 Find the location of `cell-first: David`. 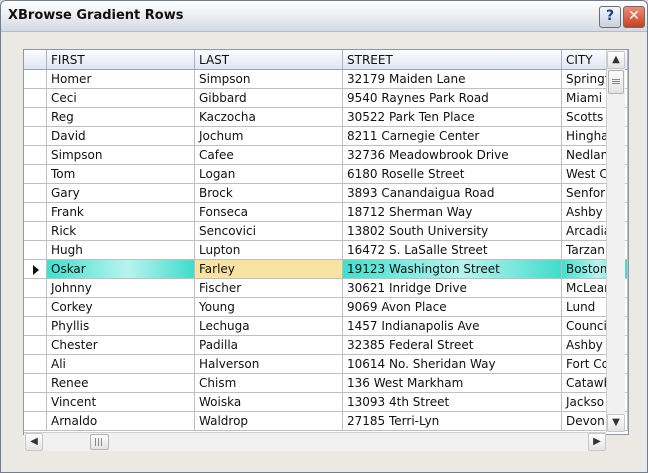

cell-first: David is located at coordinates (121, 136).